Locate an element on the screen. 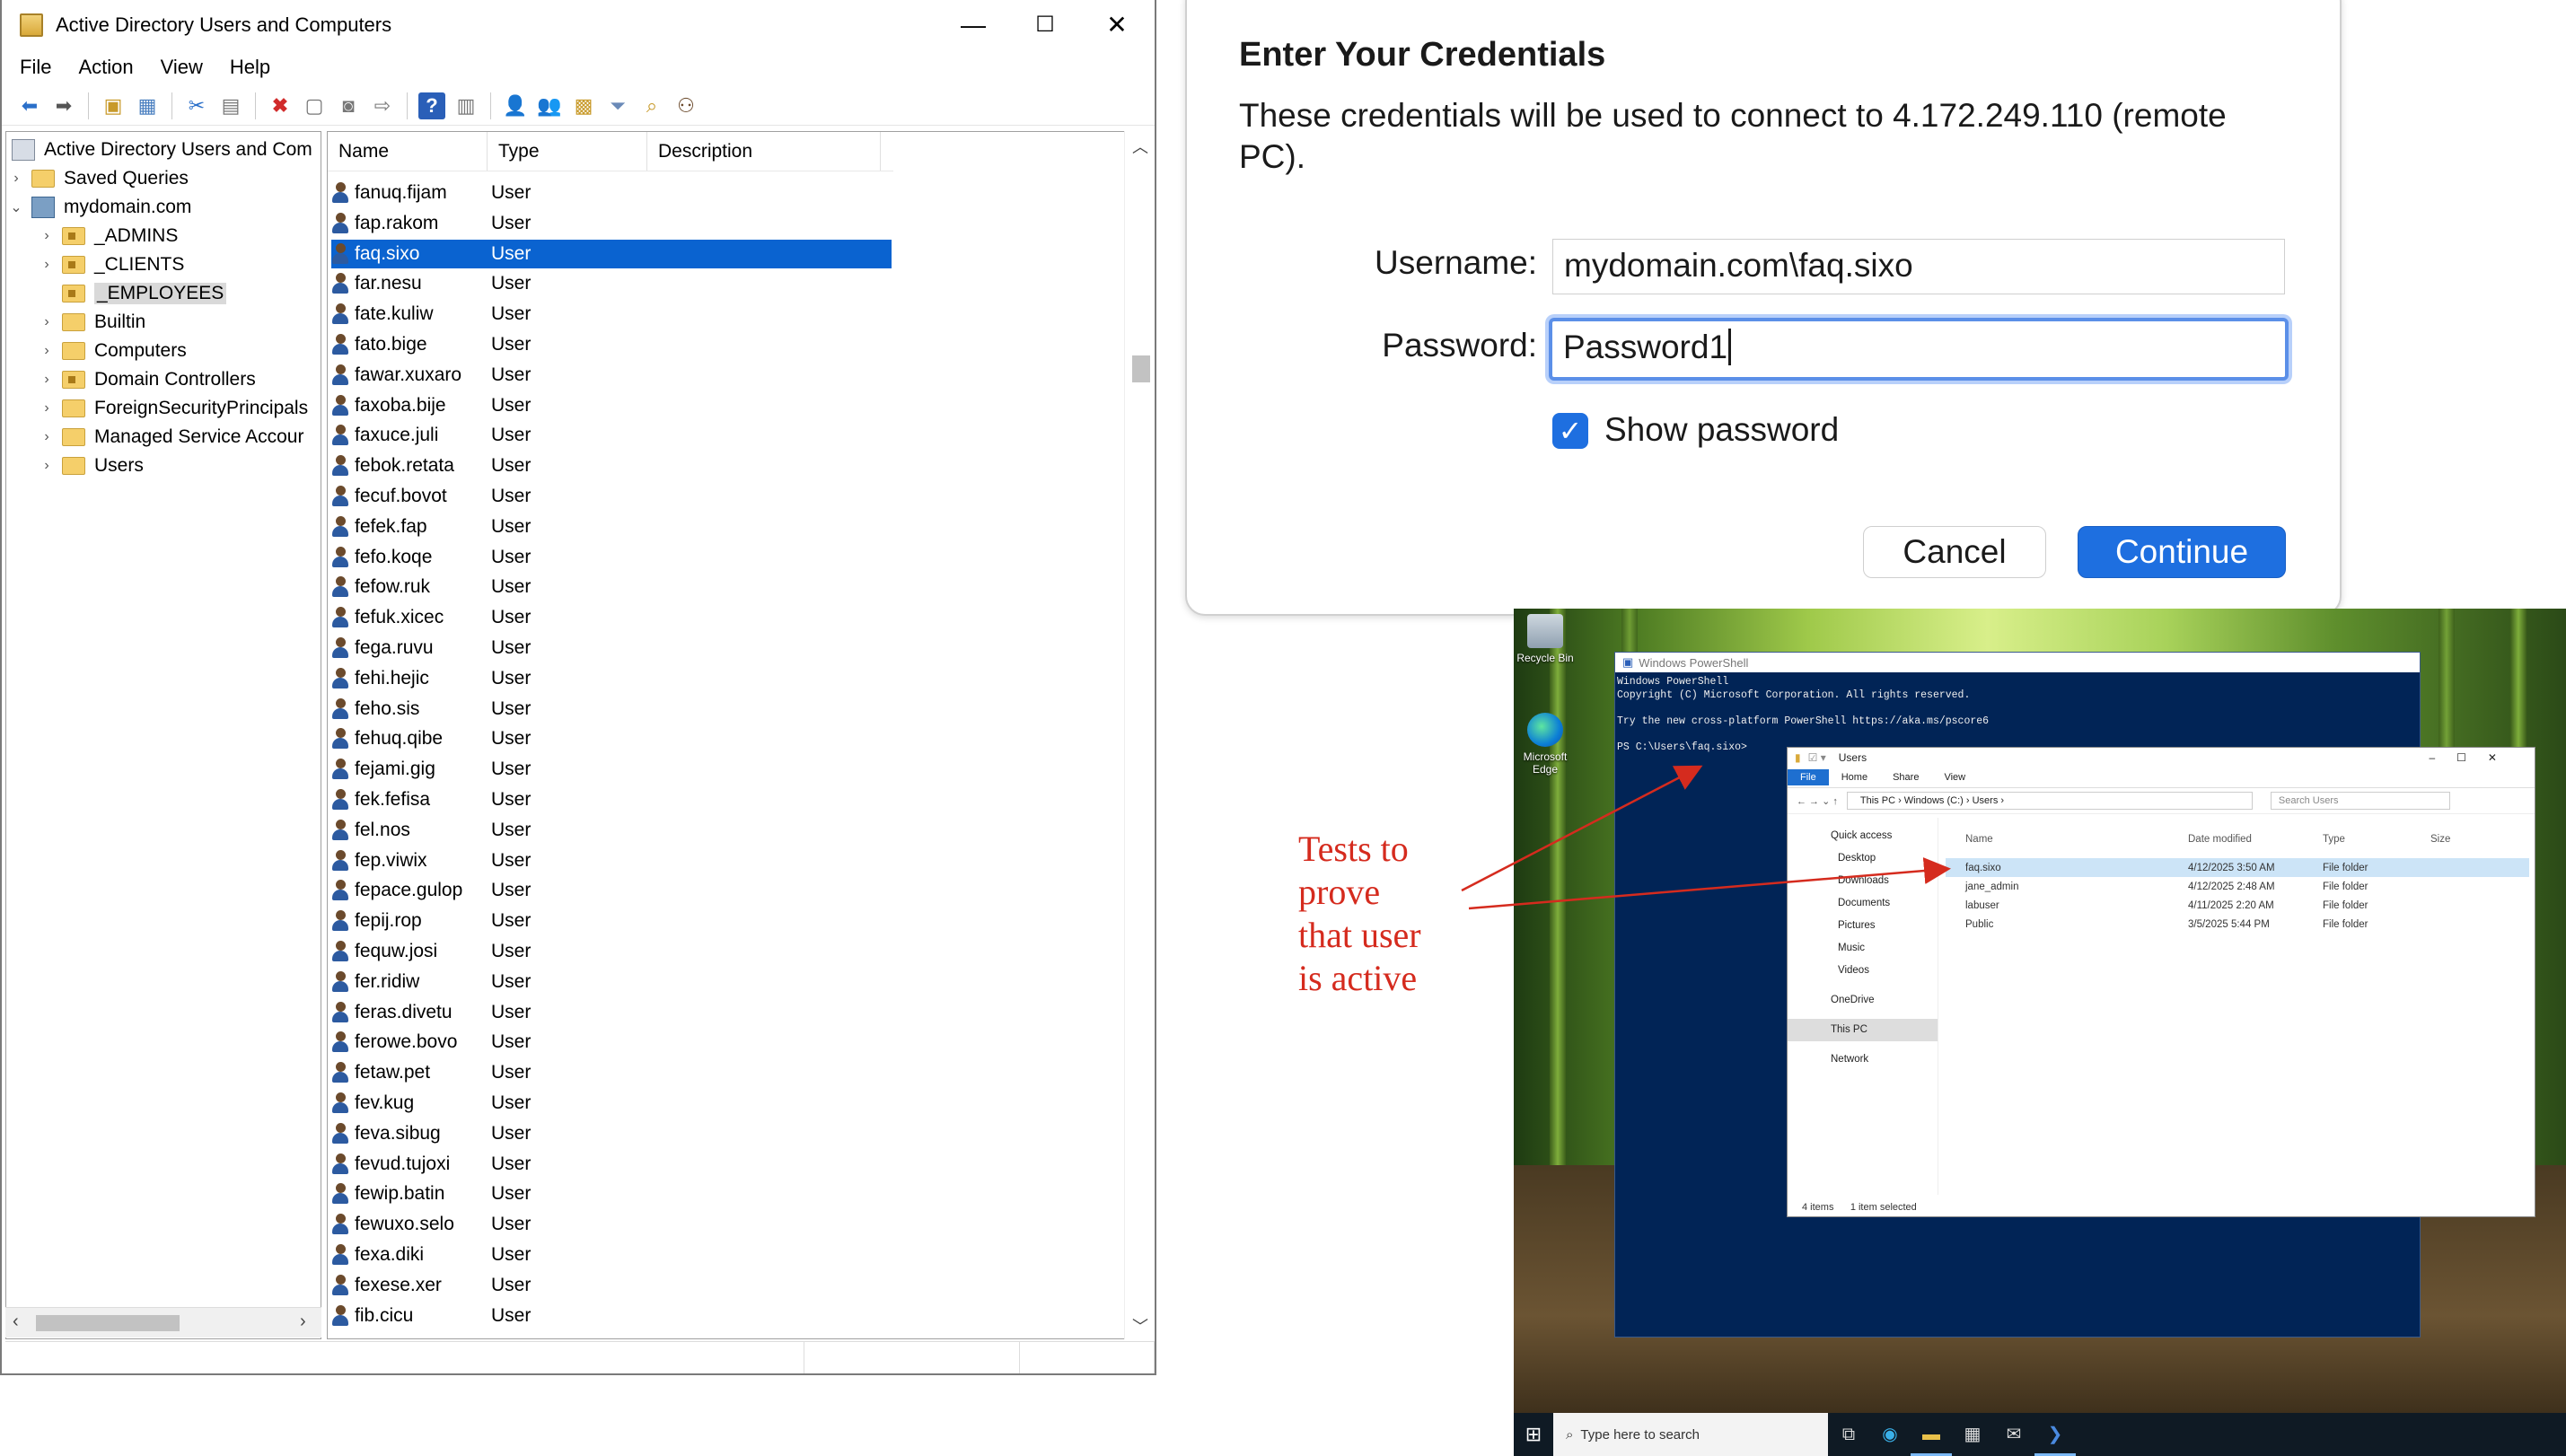  username-field: mydomain.com\faq.sixo is located at coordinates (1918, 266).